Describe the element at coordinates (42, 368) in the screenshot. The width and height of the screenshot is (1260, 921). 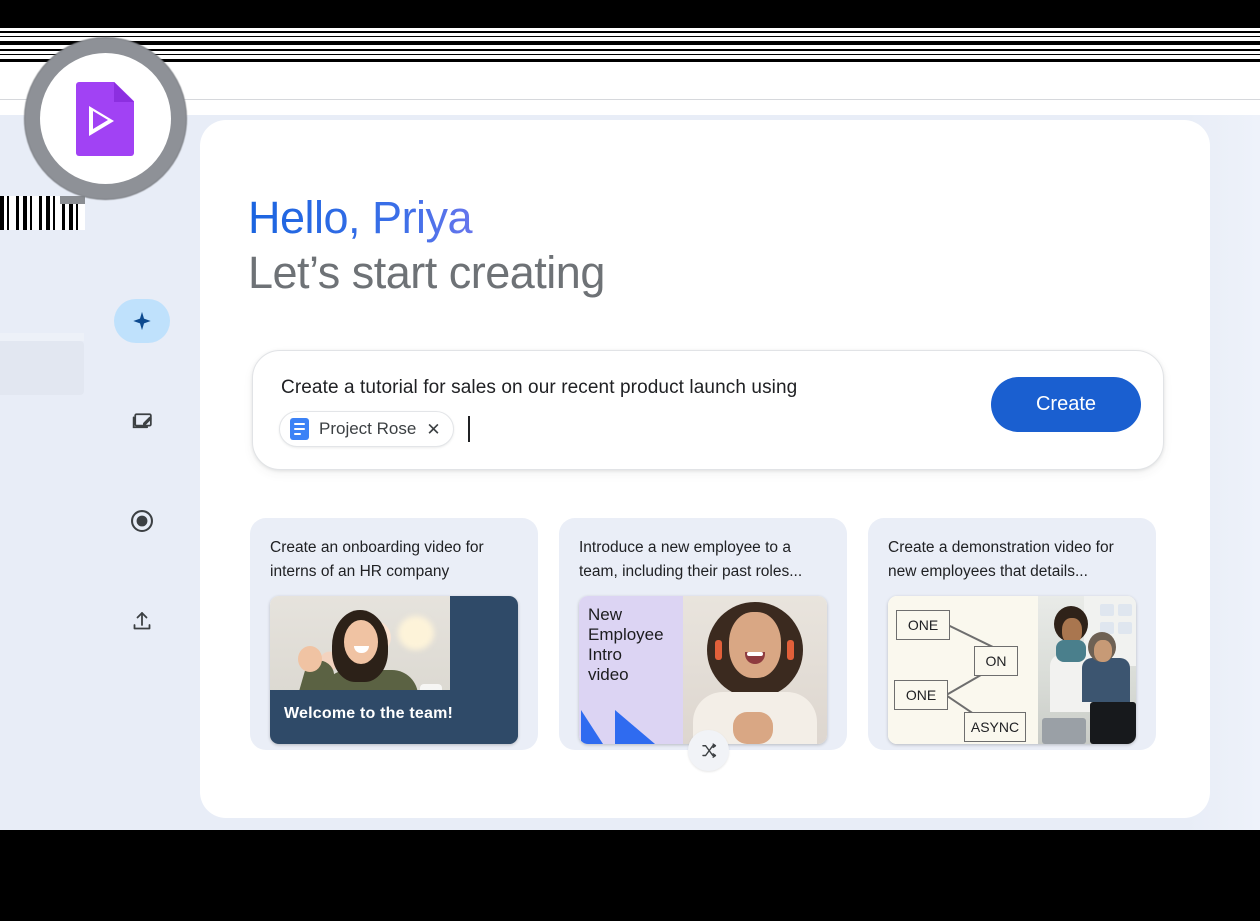
I see `left-edge-artifact` at that location.